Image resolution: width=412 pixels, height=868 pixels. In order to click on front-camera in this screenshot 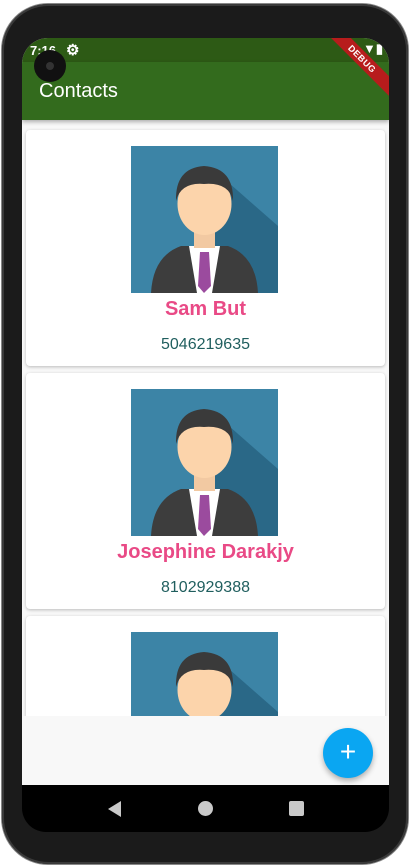, I will do `click(50, 66)`.